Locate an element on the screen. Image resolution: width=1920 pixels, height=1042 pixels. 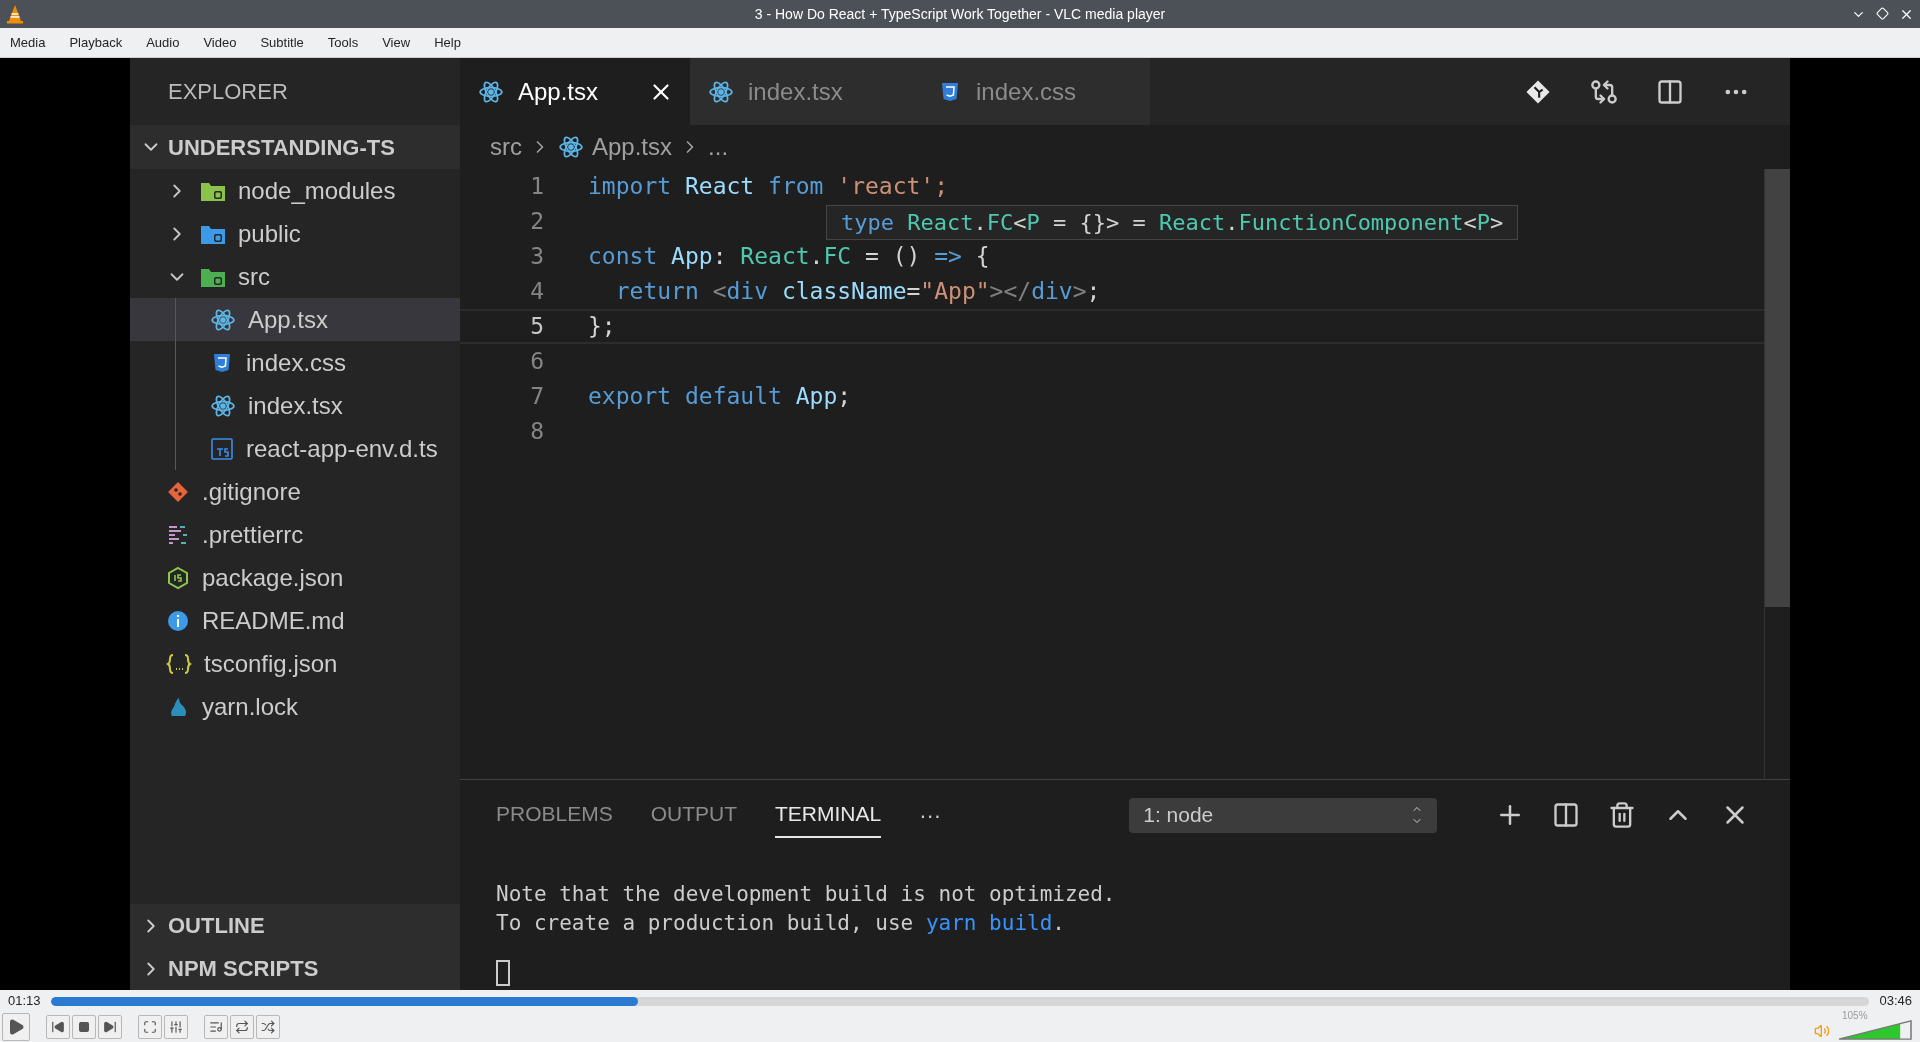
tree-item: README.md is located at coordinates (295, 620).